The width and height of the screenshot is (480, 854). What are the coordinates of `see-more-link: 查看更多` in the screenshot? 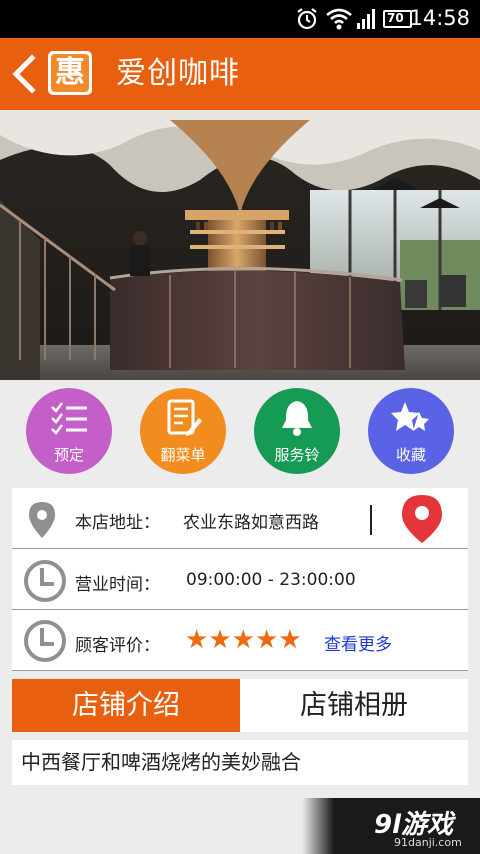 It's located at (358, 642).